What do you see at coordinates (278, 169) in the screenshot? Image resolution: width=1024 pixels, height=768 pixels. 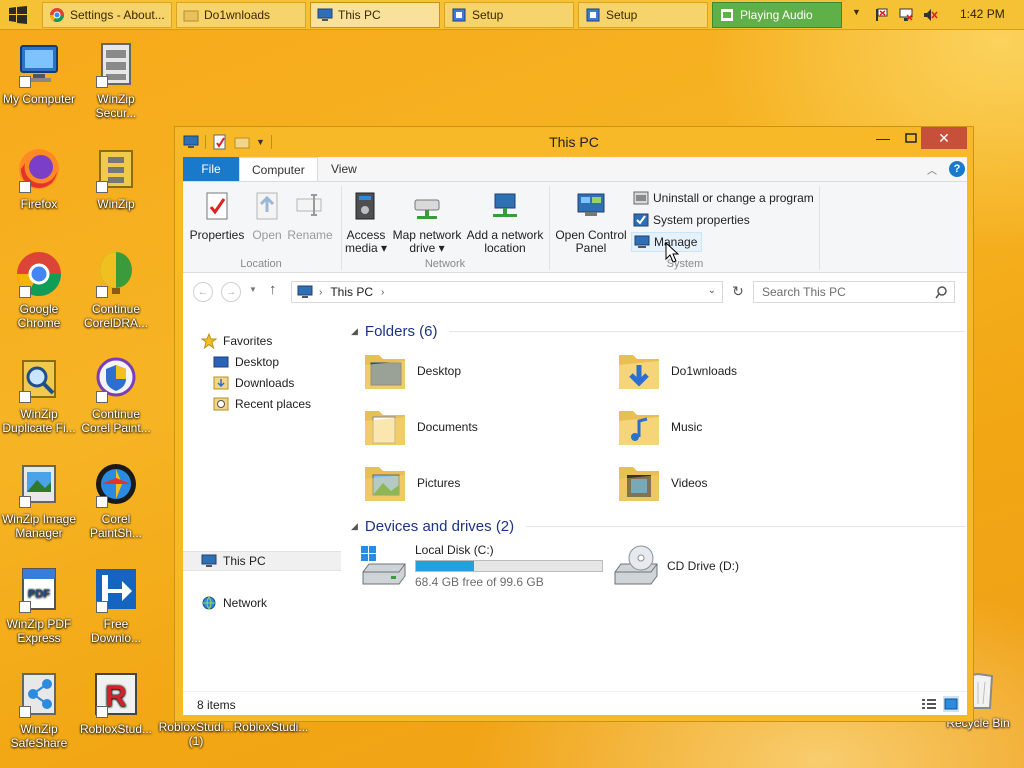 I see `tab-computer: Computer` at bounding box center [278, 169].